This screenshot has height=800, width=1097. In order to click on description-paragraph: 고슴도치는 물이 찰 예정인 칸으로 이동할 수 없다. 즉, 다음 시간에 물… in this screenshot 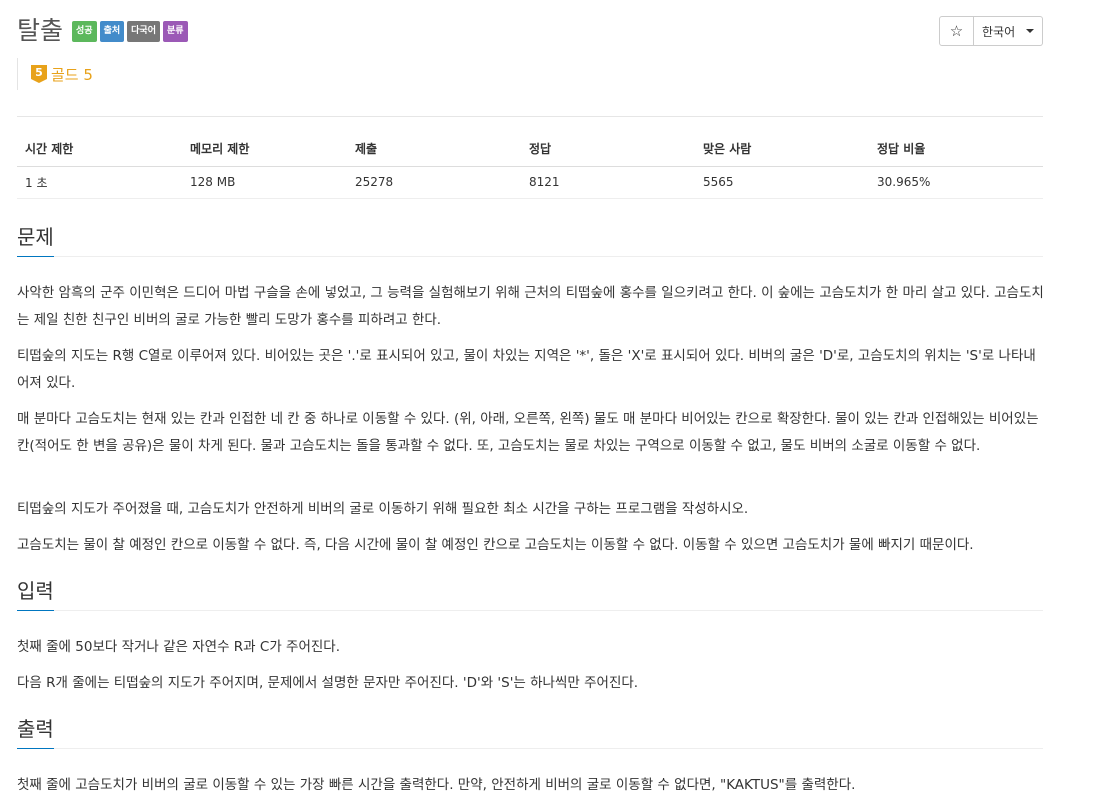, I will do `click(495, 545)`.